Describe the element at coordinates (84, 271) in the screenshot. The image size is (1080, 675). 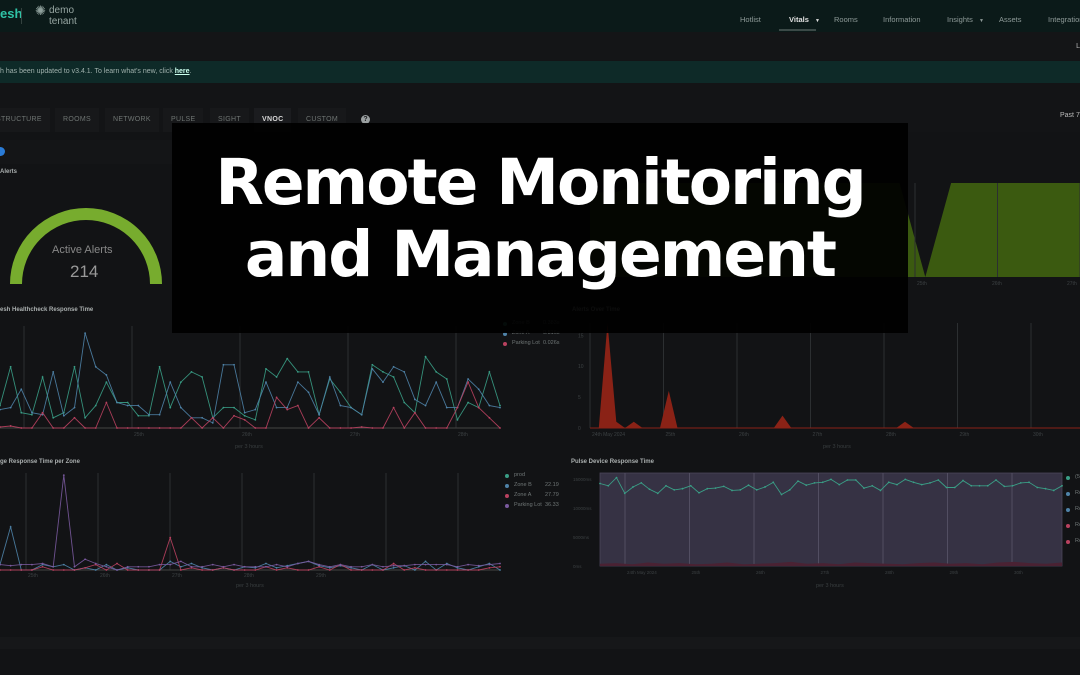
I see `gauge-value: 214` at that location.